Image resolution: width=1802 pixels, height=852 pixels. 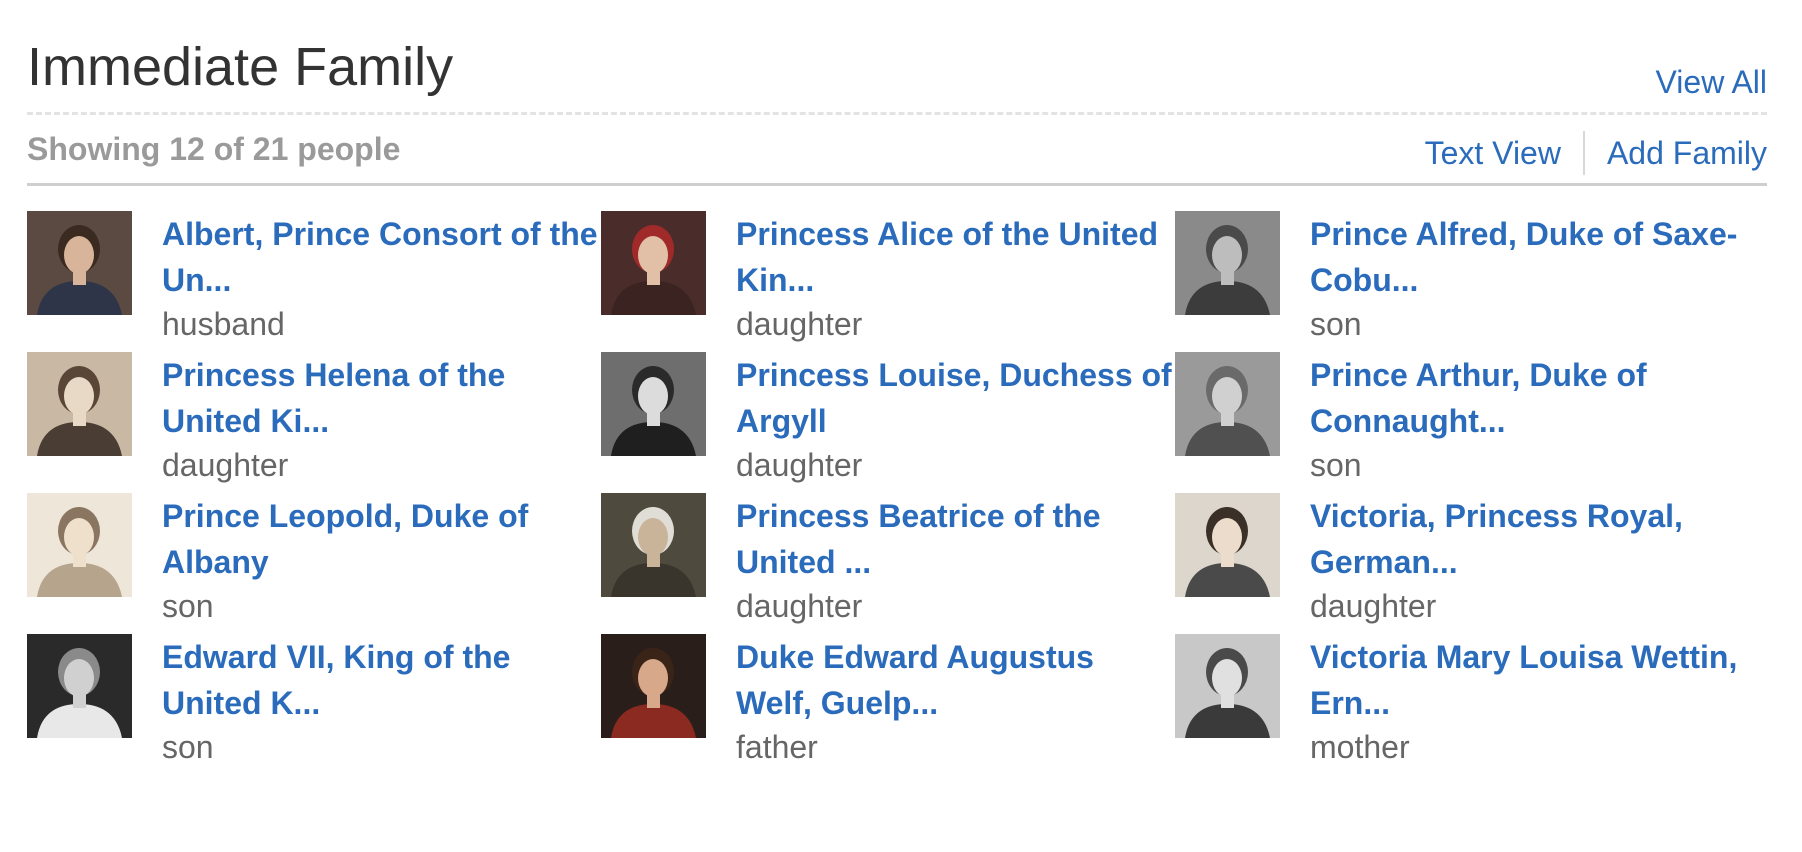 What do you see at coordinates (956, 398) in the screenshot?
I see `person-name-link: Princess Louise, Duchess of Argyll` at bounding box center [956, 398].